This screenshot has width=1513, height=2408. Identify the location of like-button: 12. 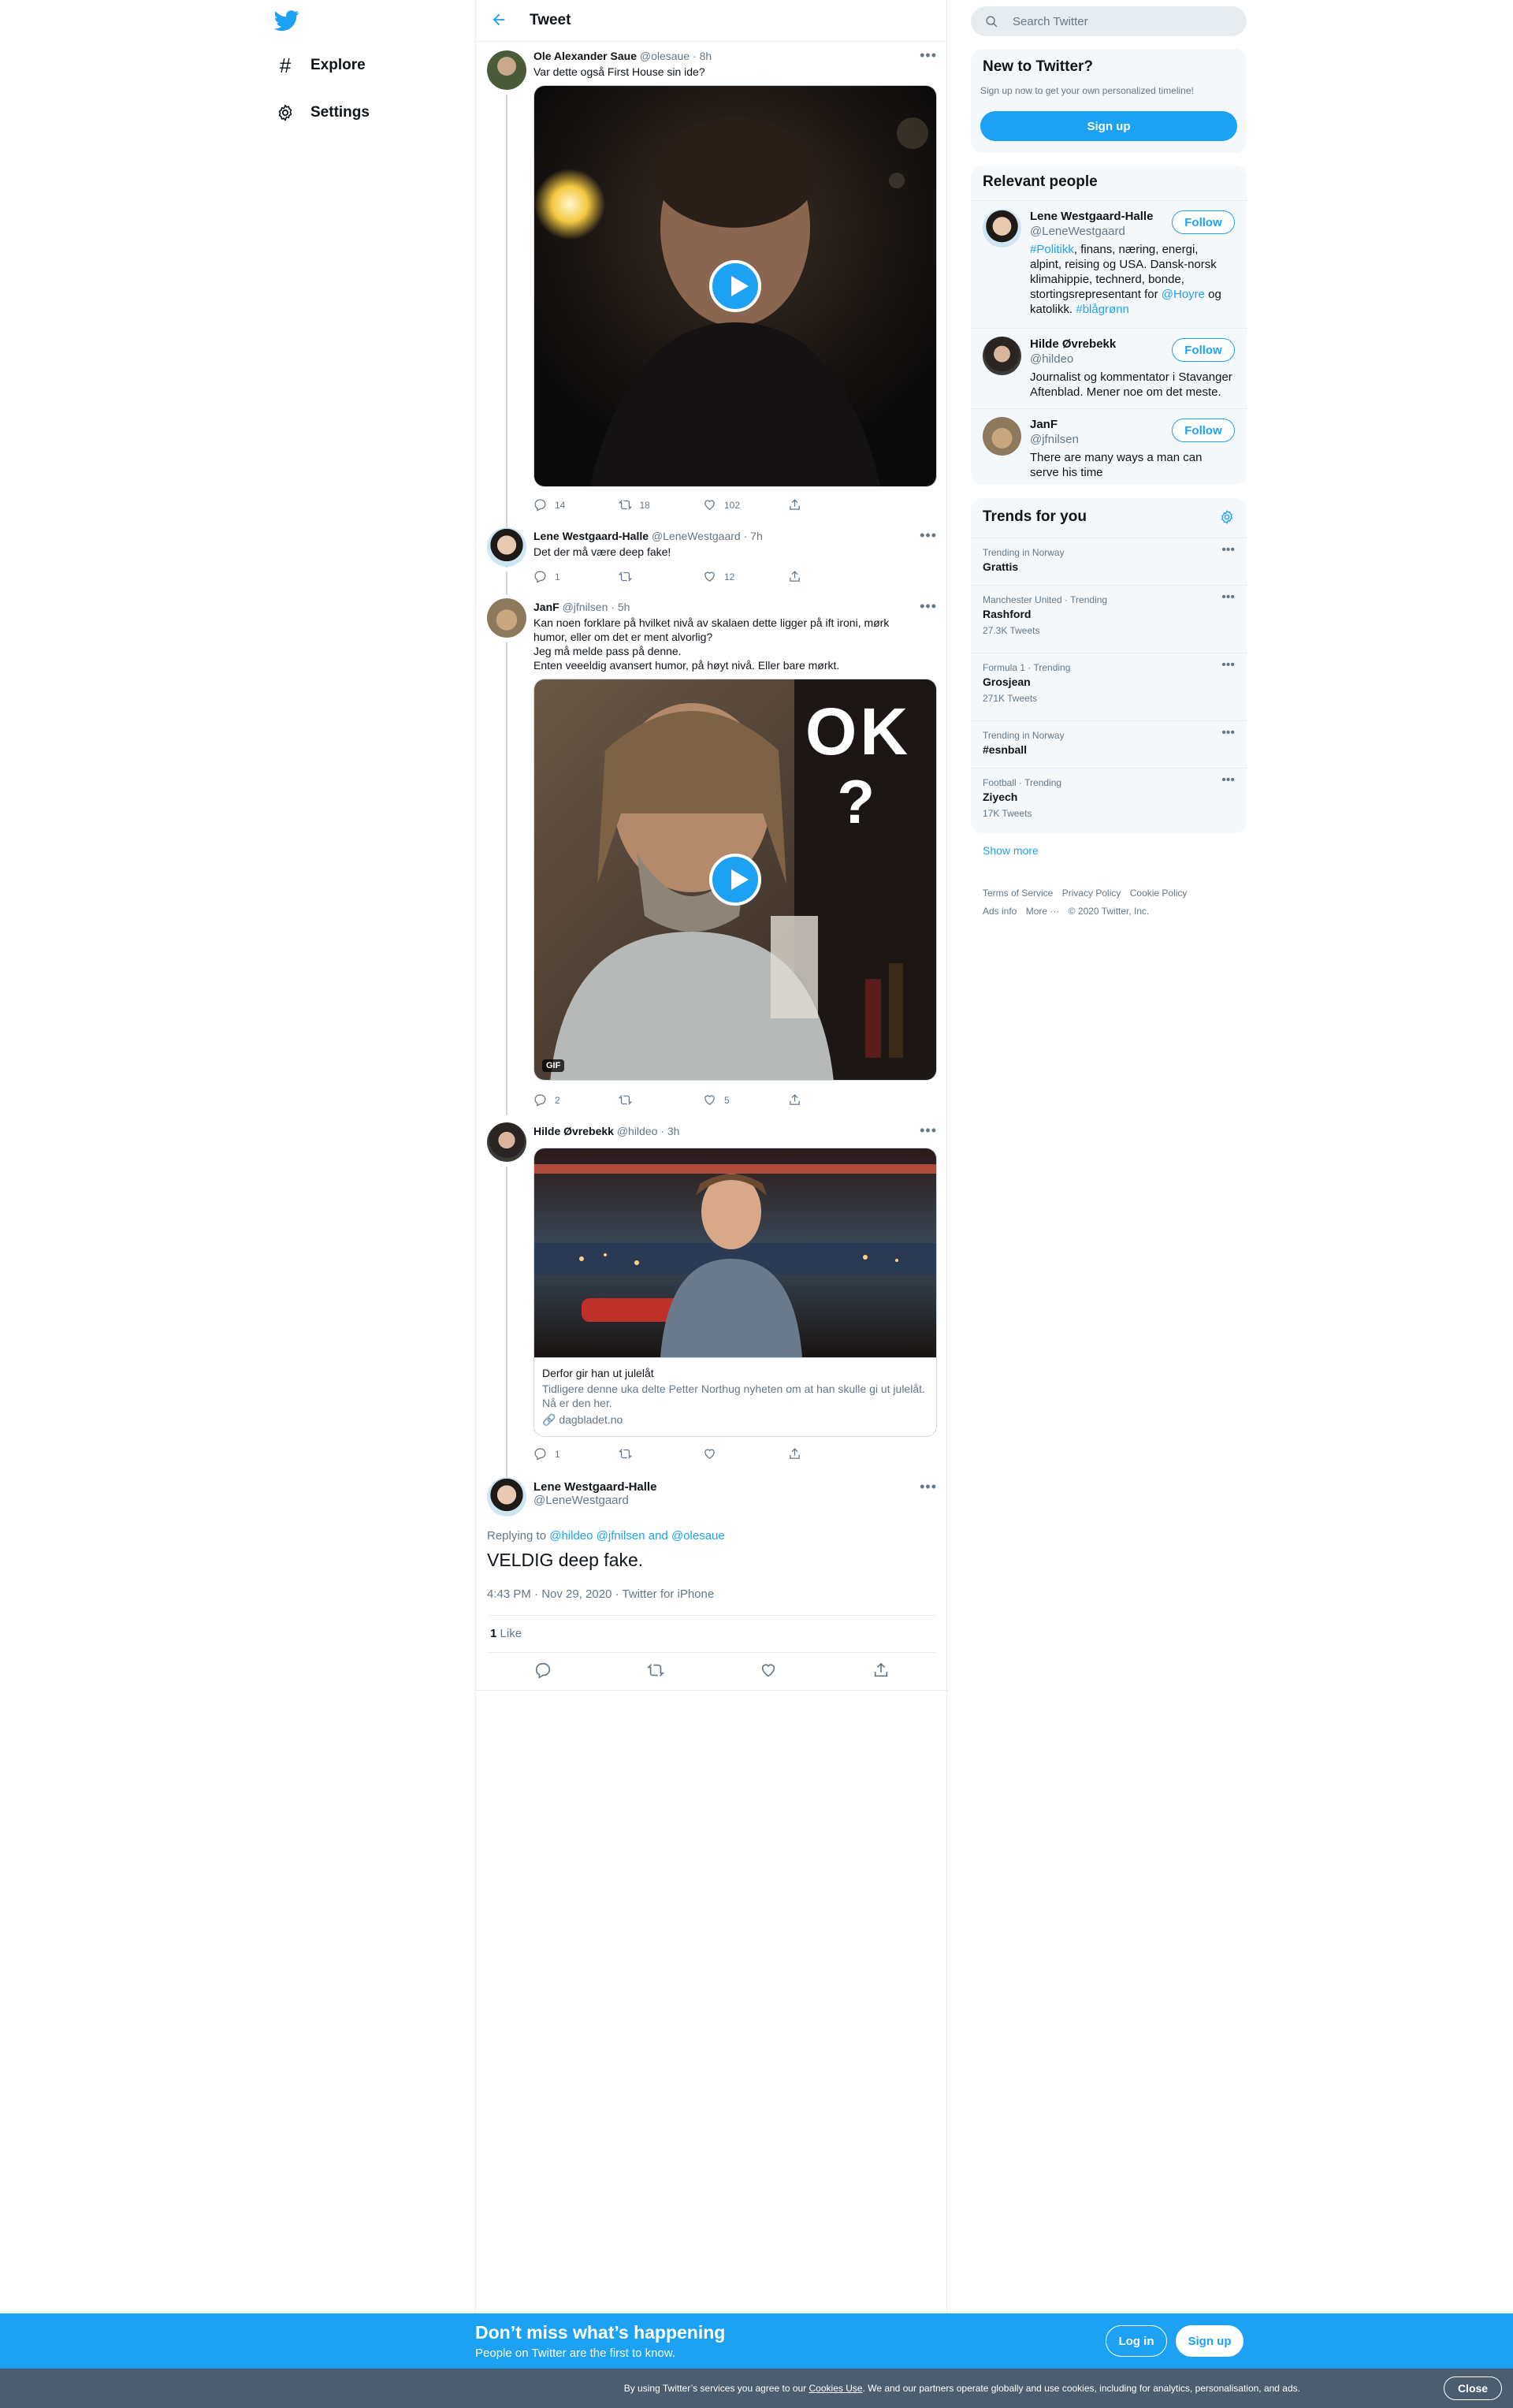
(745, 576).